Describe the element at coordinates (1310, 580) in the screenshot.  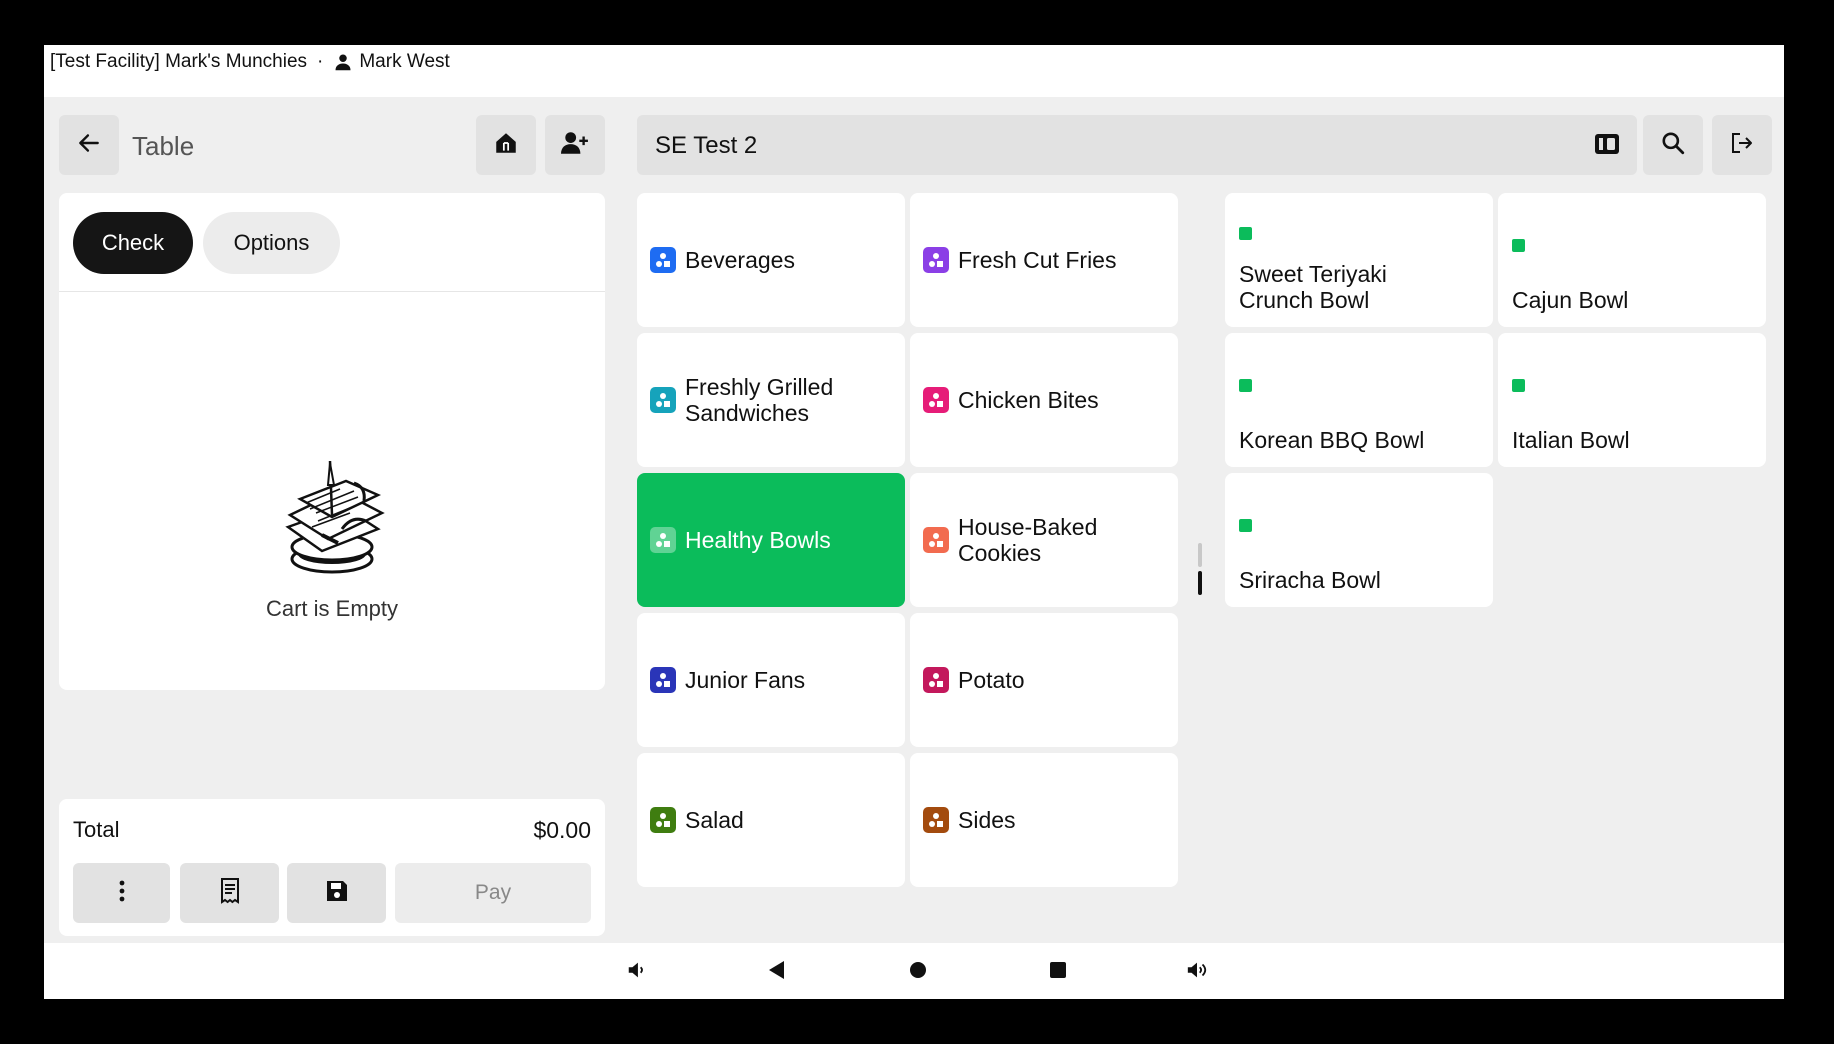
I see `item-name: Sriracha Bowl` at that location.